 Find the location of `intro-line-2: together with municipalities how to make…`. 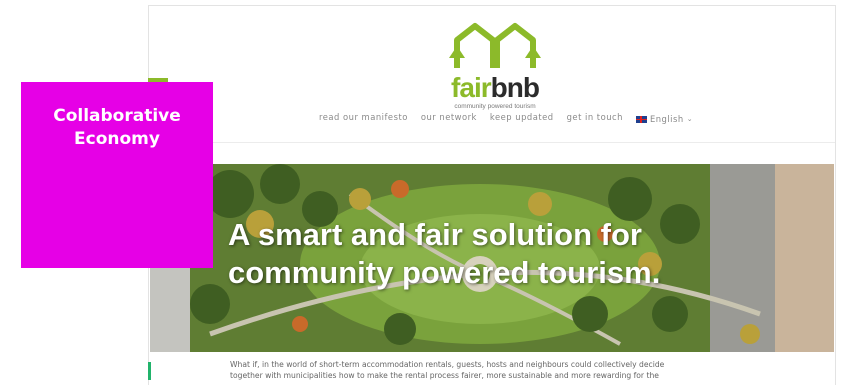

intro-line-2: together with municipalities how to make… is located at coordinates (444, 375).